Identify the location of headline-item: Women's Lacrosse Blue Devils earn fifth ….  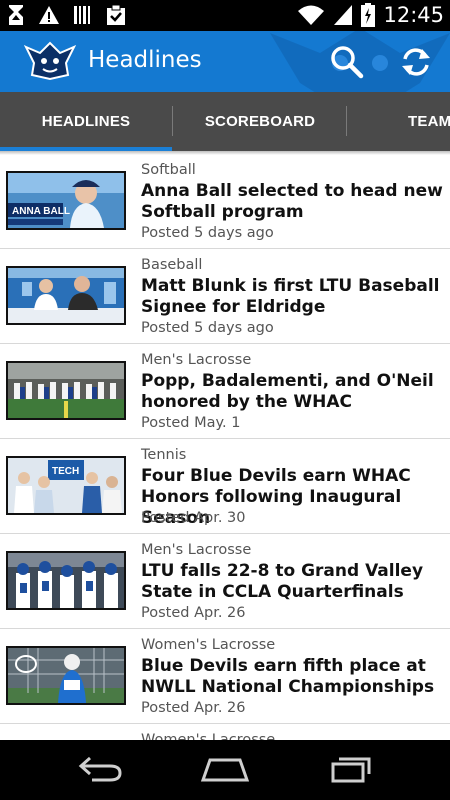
(225, 676).